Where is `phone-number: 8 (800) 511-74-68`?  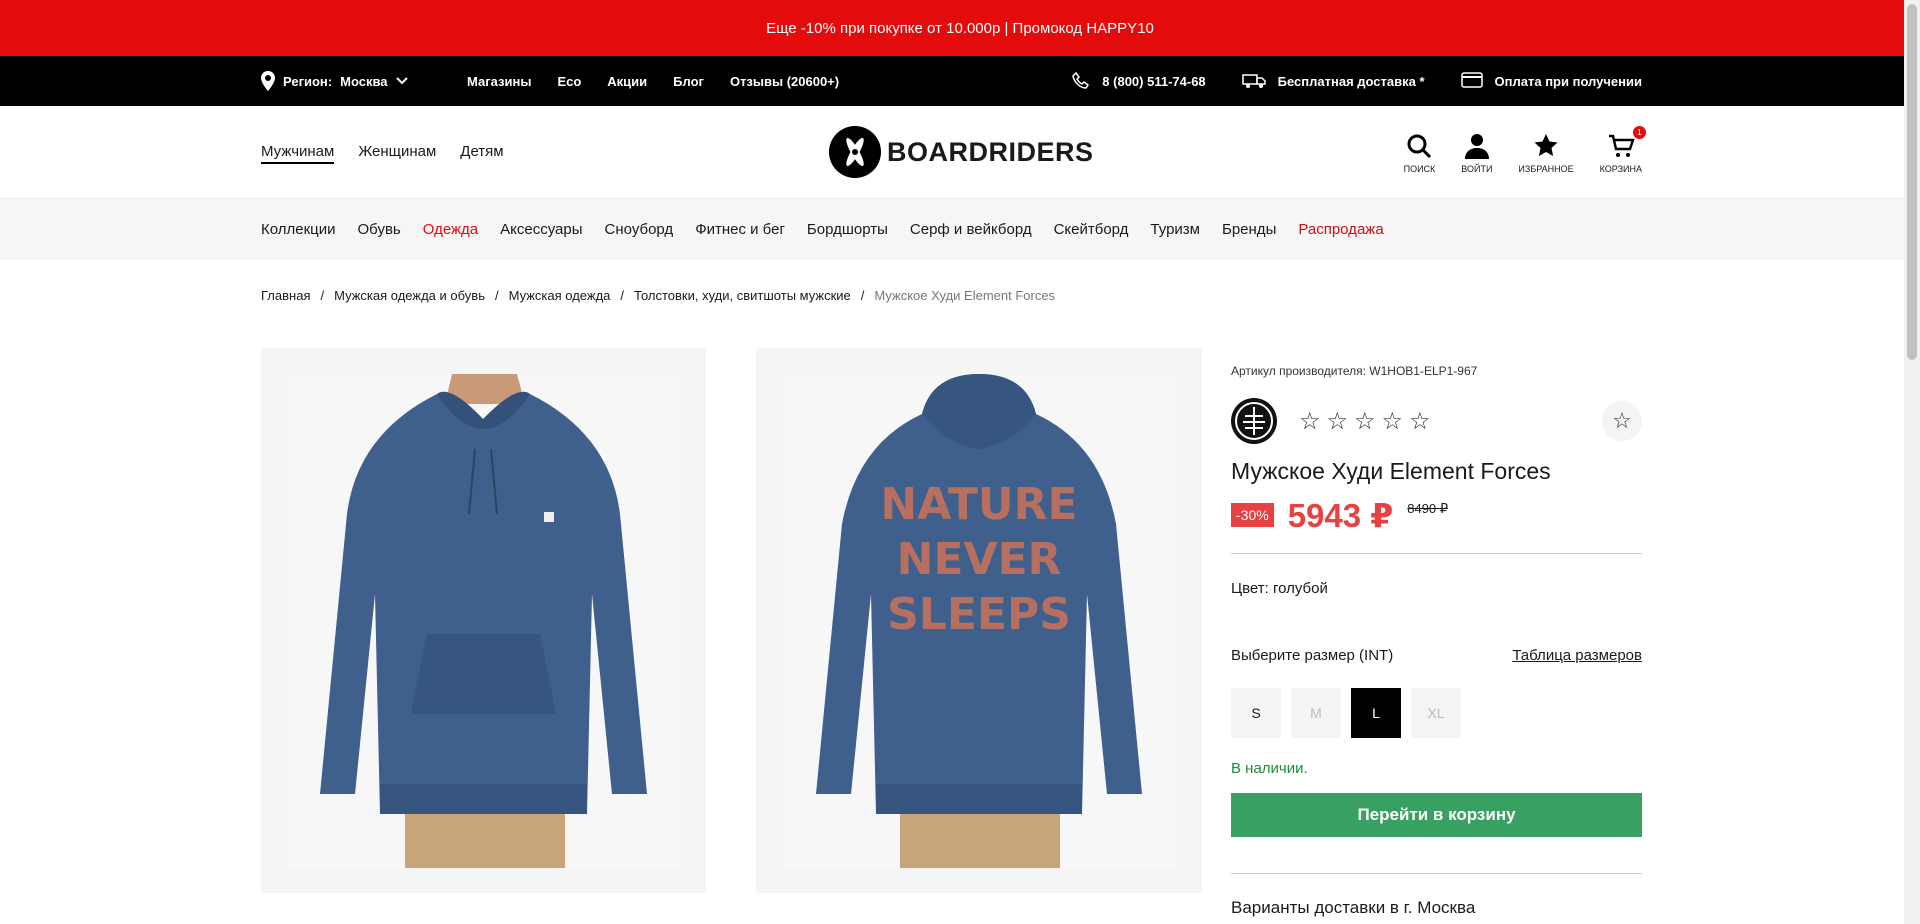 phone-number: 8 (800) 511-74-68 is located at coordinates (1154, 81).